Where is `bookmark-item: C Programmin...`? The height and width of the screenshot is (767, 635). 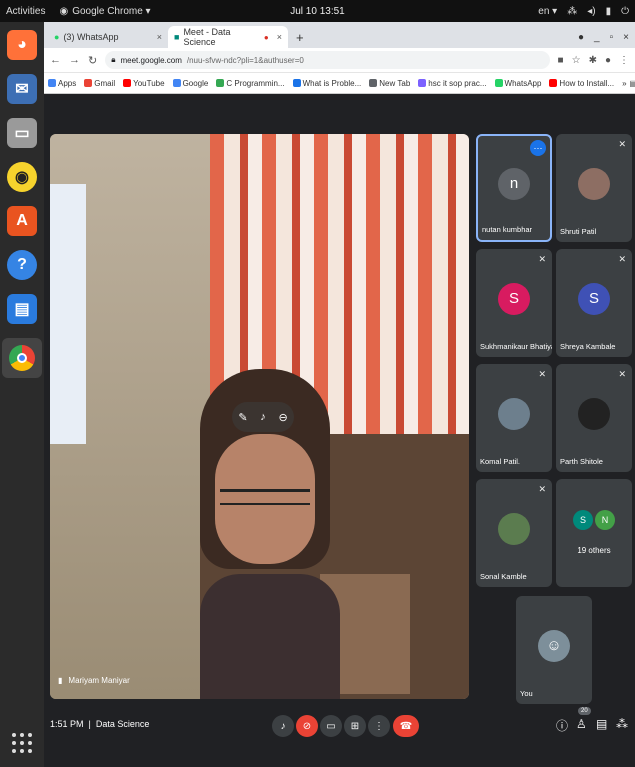 bookmark-item: C Programmin... is located at coordinates (250, 83).